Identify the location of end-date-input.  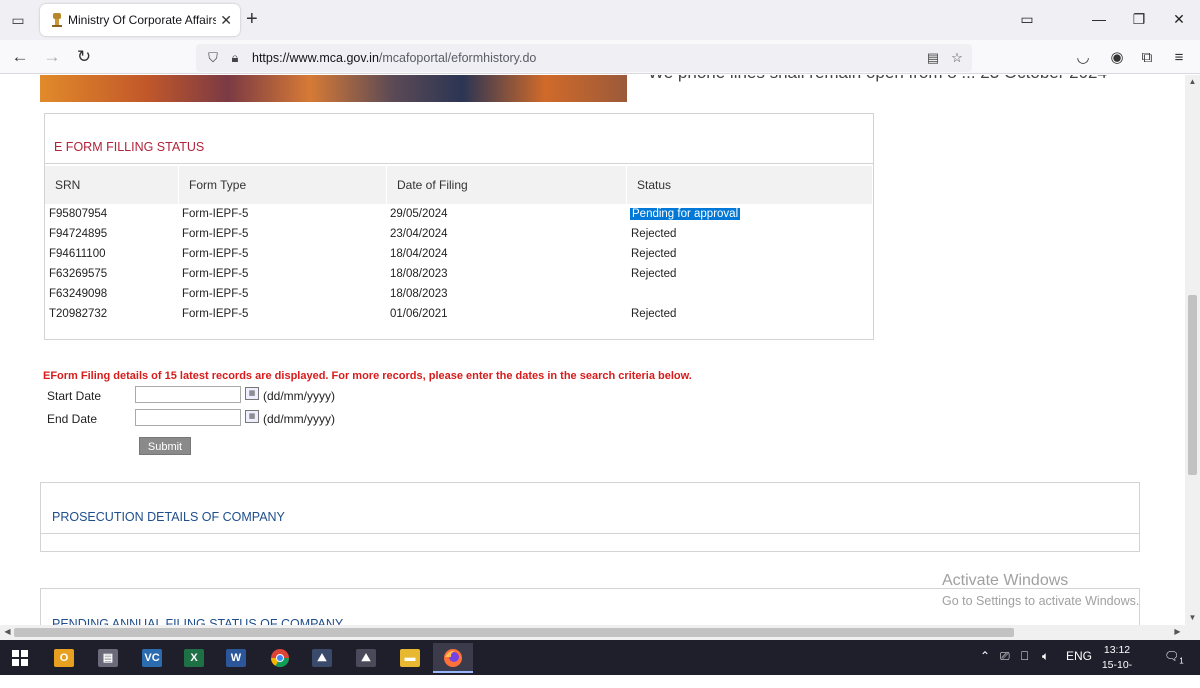
(188, 417).